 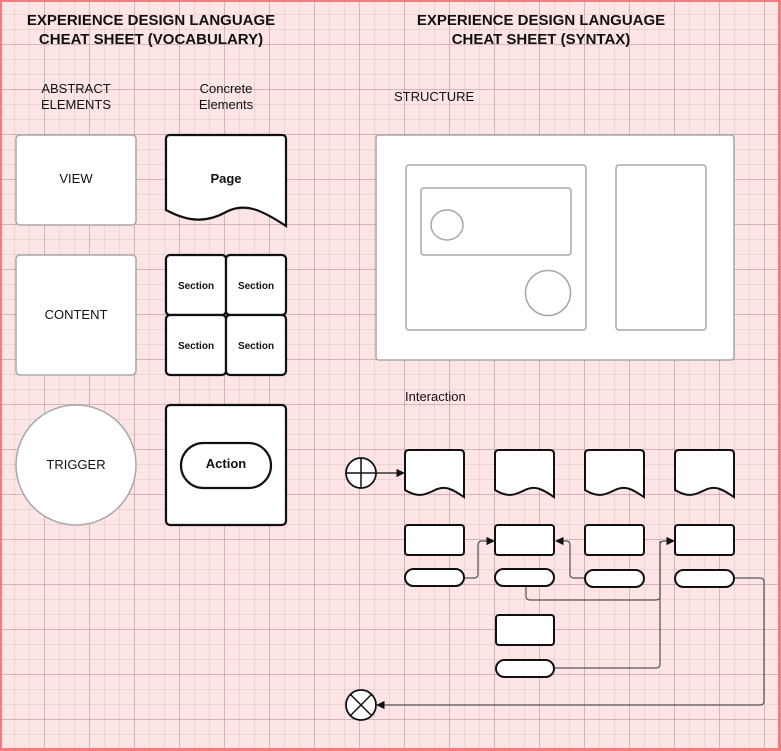 I want to click on concrete-action-label: Action, so click(x=226, y=463).